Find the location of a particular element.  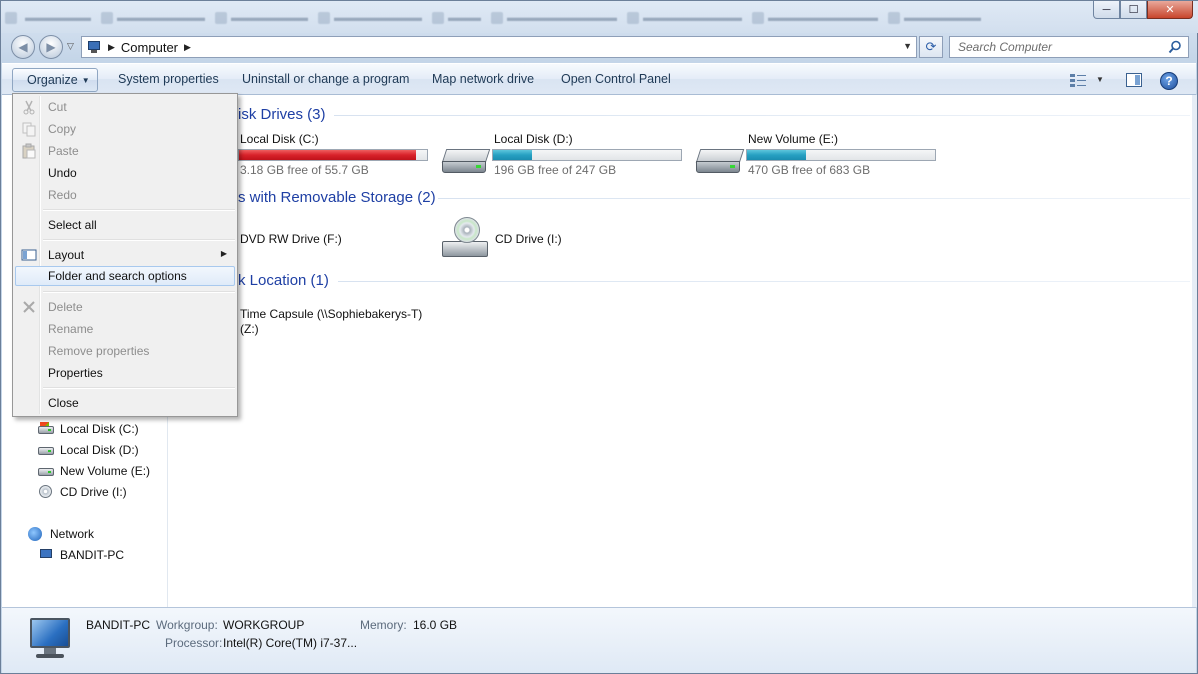

copy-icon is located at coordinates (29, 129).